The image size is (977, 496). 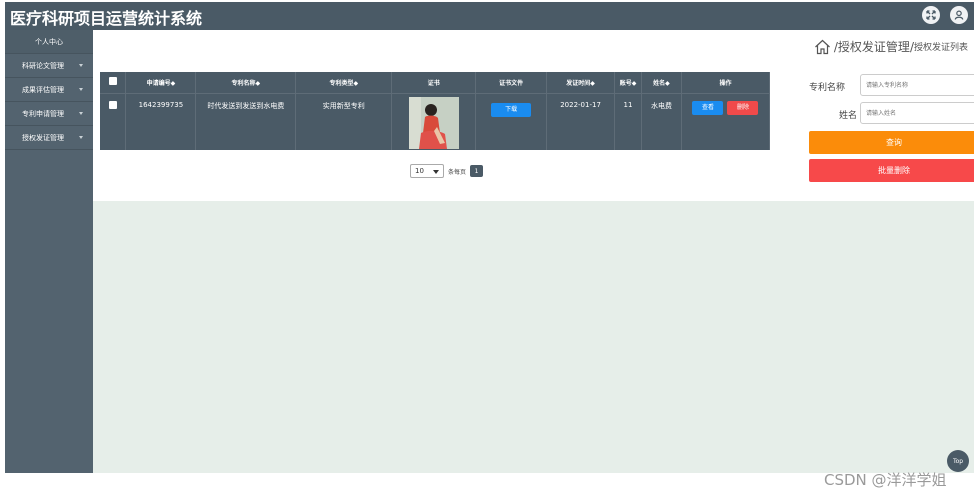 I want to click on name-field: 姓名, so click(x=891, y=113).